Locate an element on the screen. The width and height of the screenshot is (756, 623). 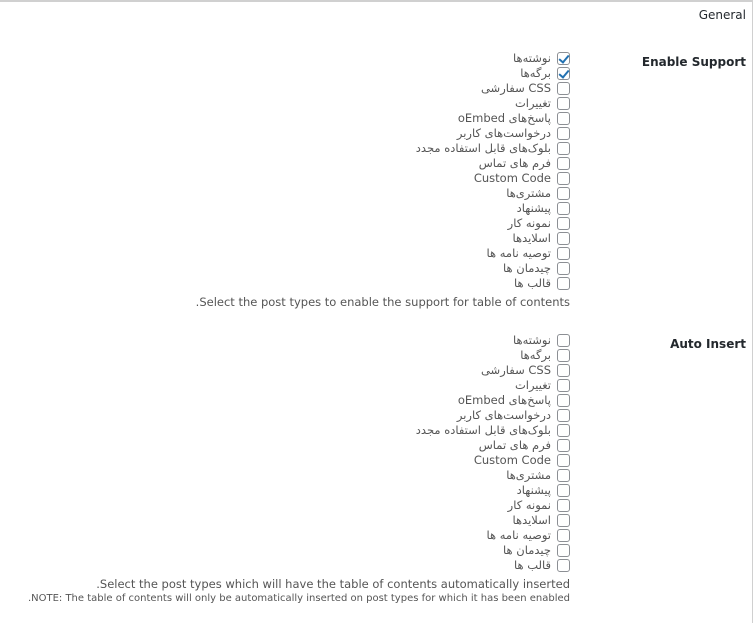
auto-insert-option-label: نوشته‌ها is located at coordinates (532, 340).